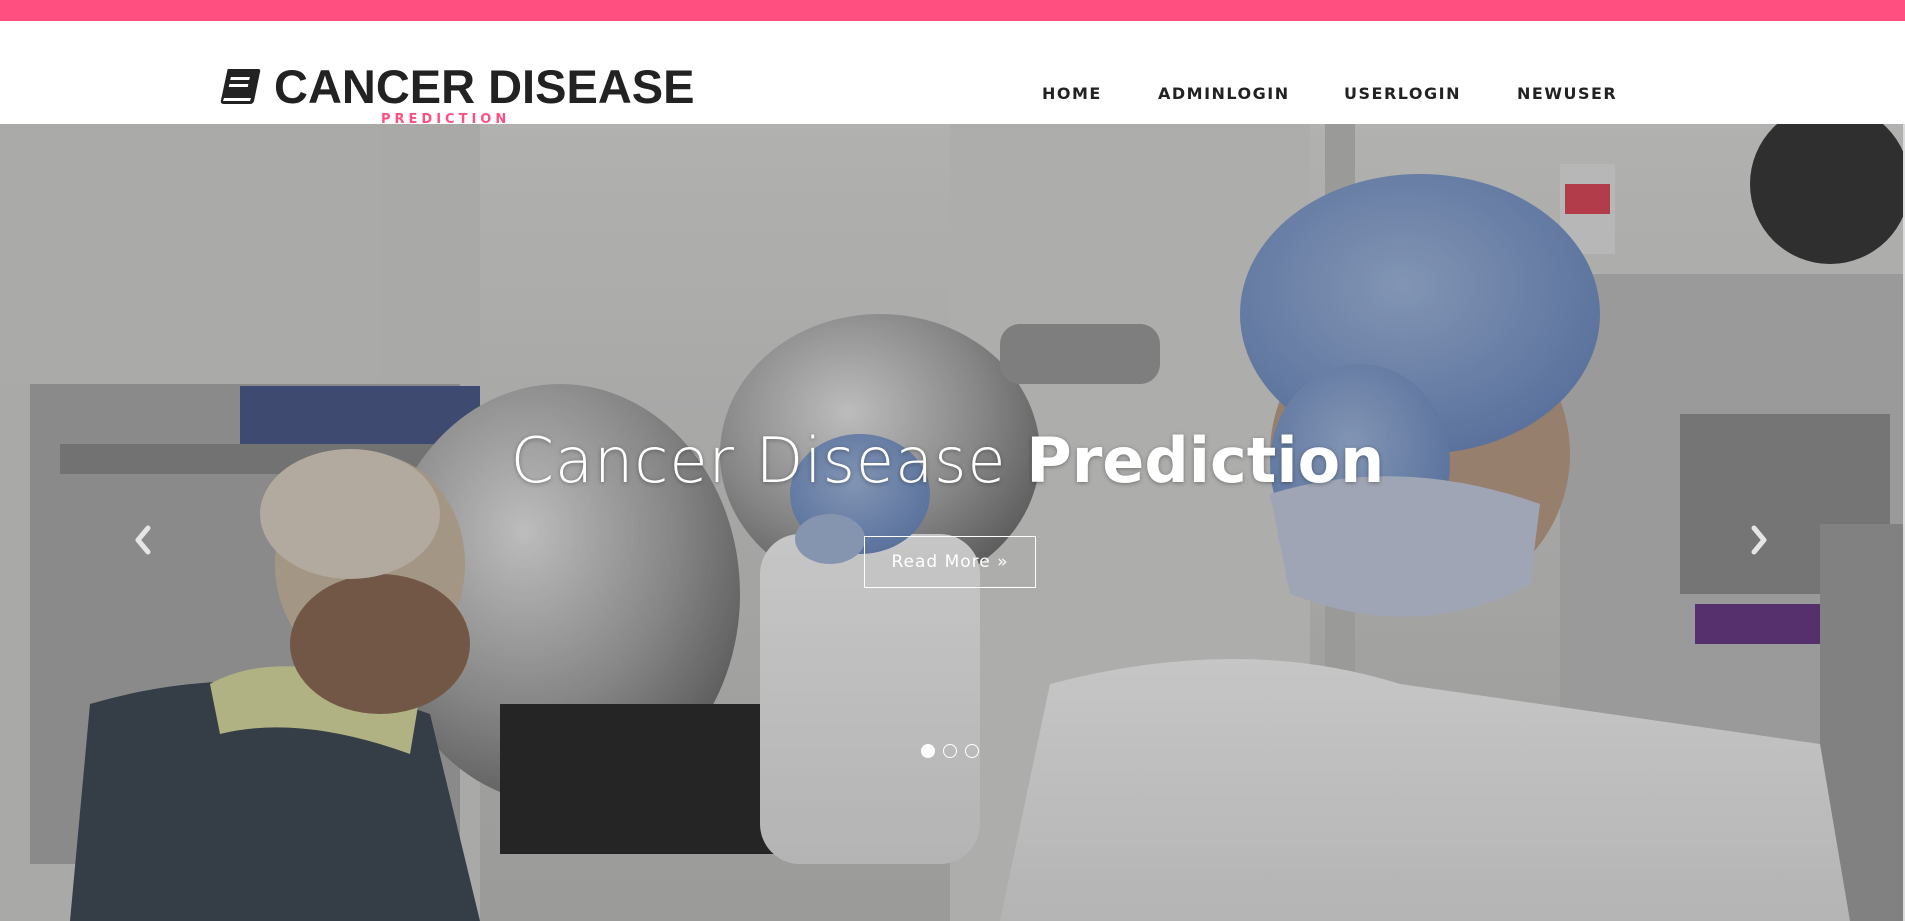  What do you see at coordinates (758, 460) in the screenshot?
I see `hero-caption-light: Cancer Disease` at bounding box center [758, 460].